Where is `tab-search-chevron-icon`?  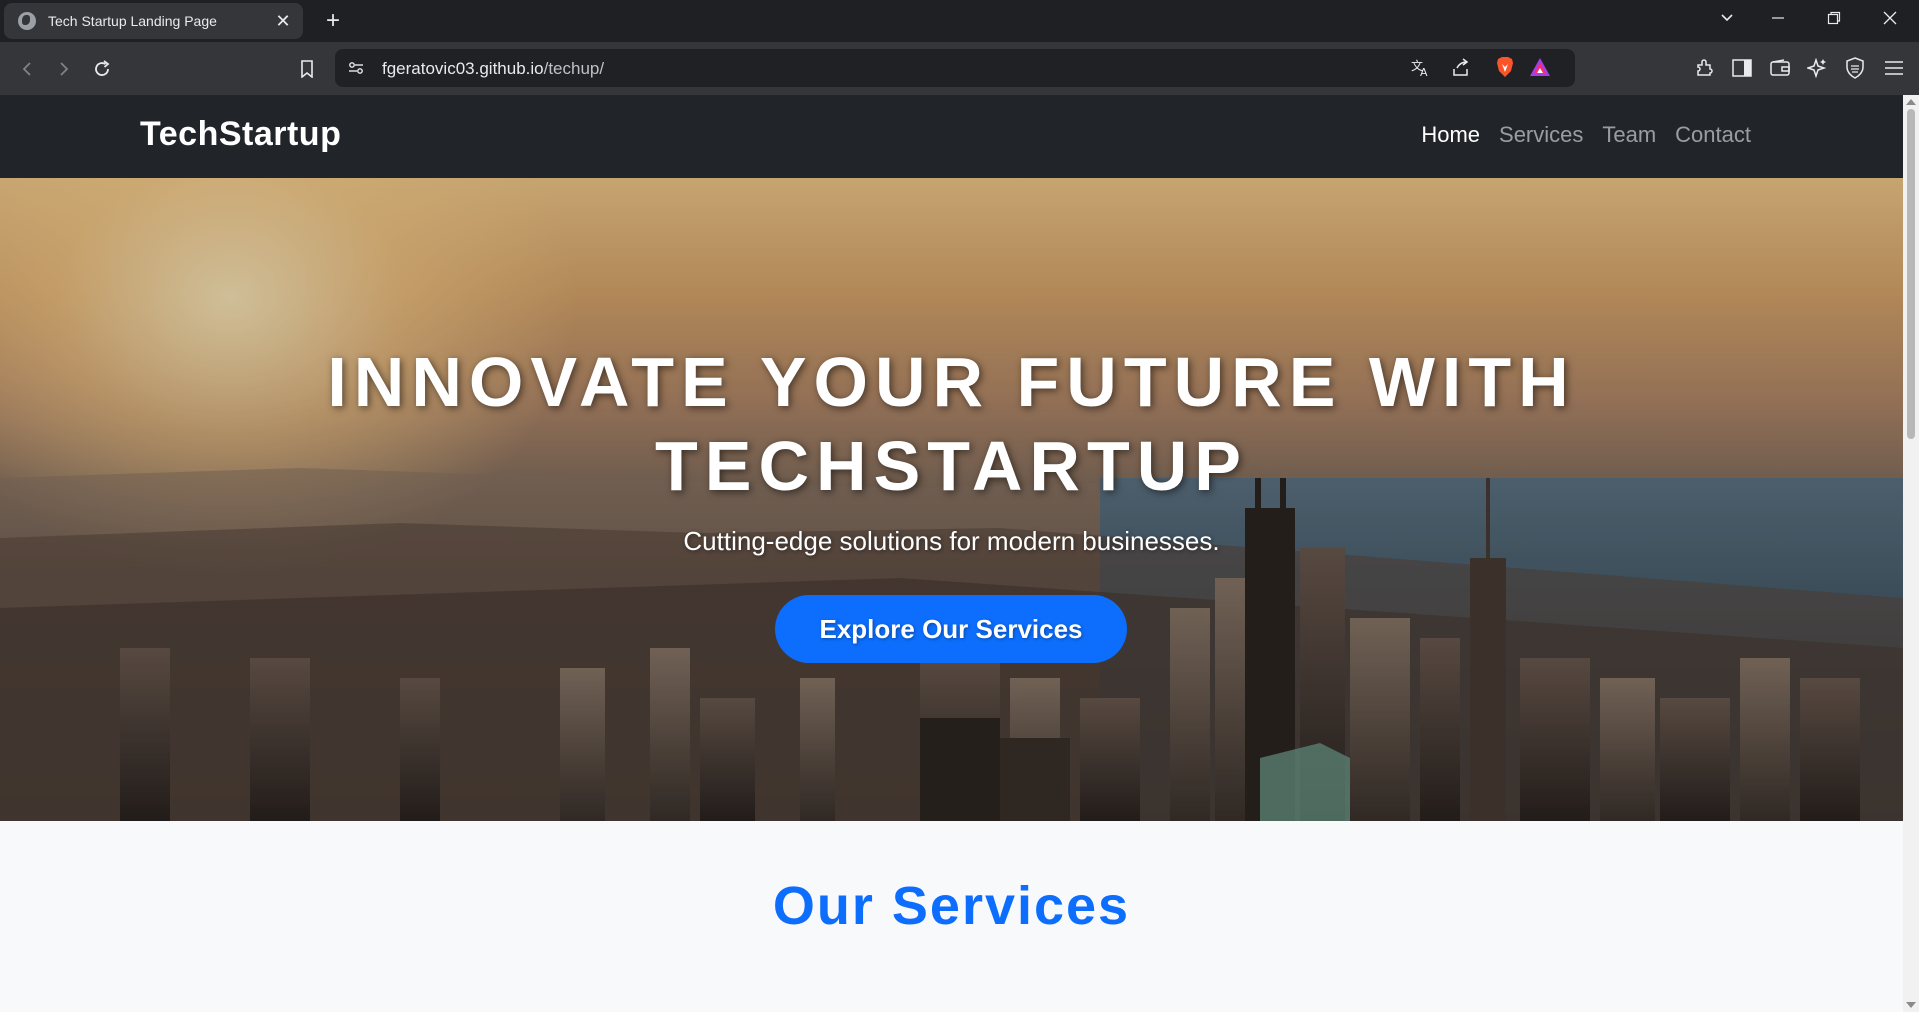
tab-search-chevron-icon is located at coordinates (1727, 18).